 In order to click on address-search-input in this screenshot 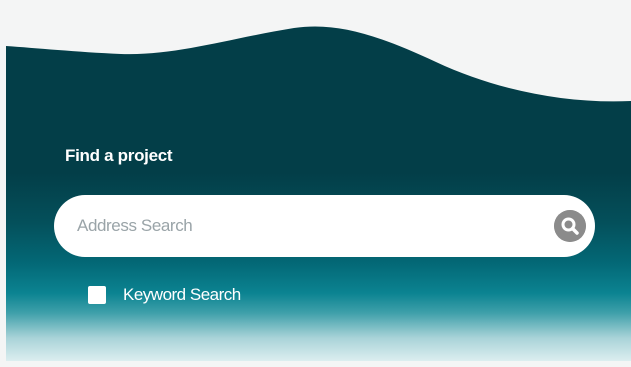, I will do `click(307, 226)`.